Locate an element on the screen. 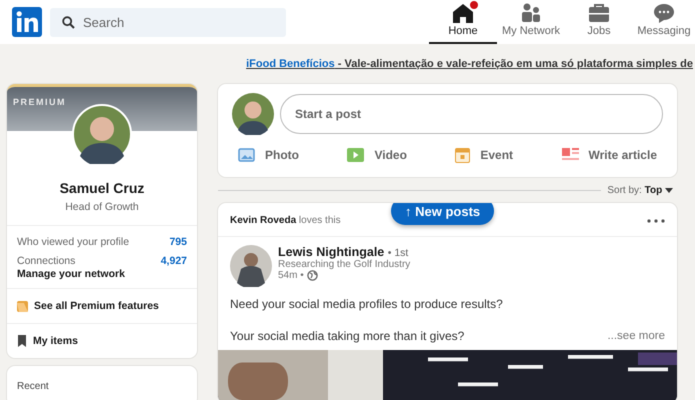  bookmark-icon is located at coordinates (22, 341).